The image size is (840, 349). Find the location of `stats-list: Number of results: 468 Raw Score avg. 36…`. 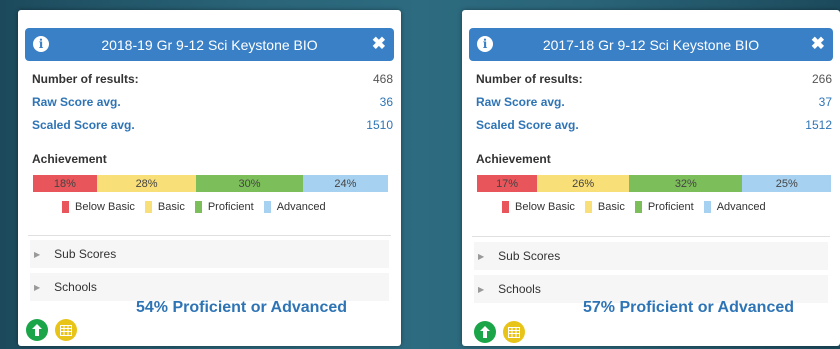

stats-list: Number of results: 468 Raw Score avg. 36… is located at coordinates (210, 102).